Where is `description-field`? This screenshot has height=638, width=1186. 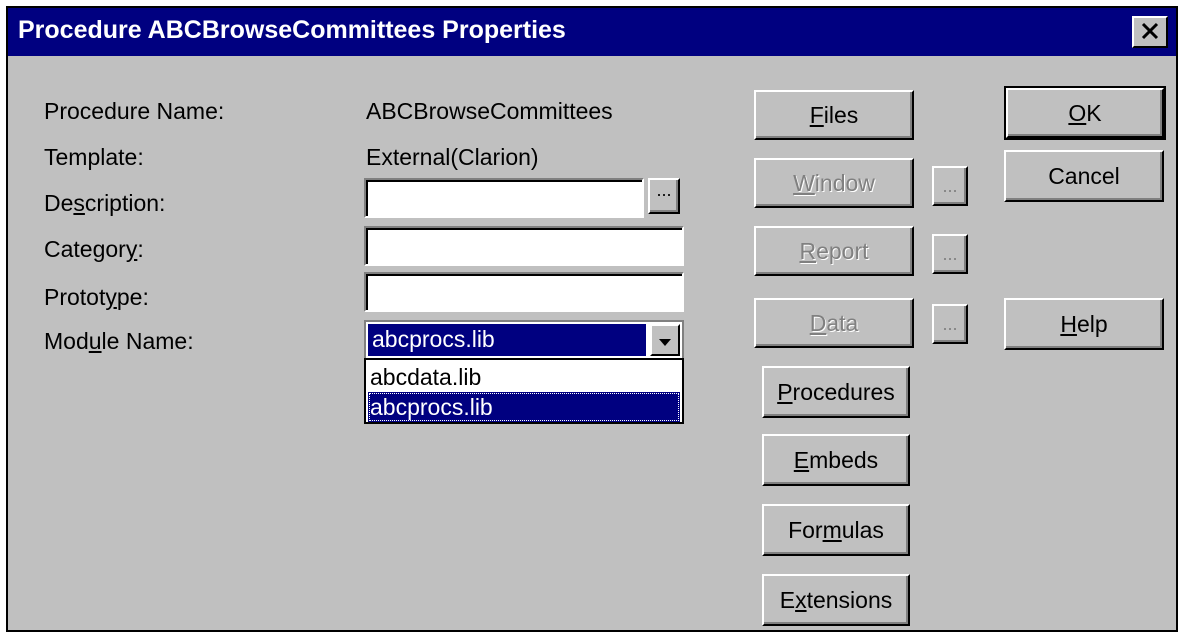 description-field is located at coordinates (504, 198).